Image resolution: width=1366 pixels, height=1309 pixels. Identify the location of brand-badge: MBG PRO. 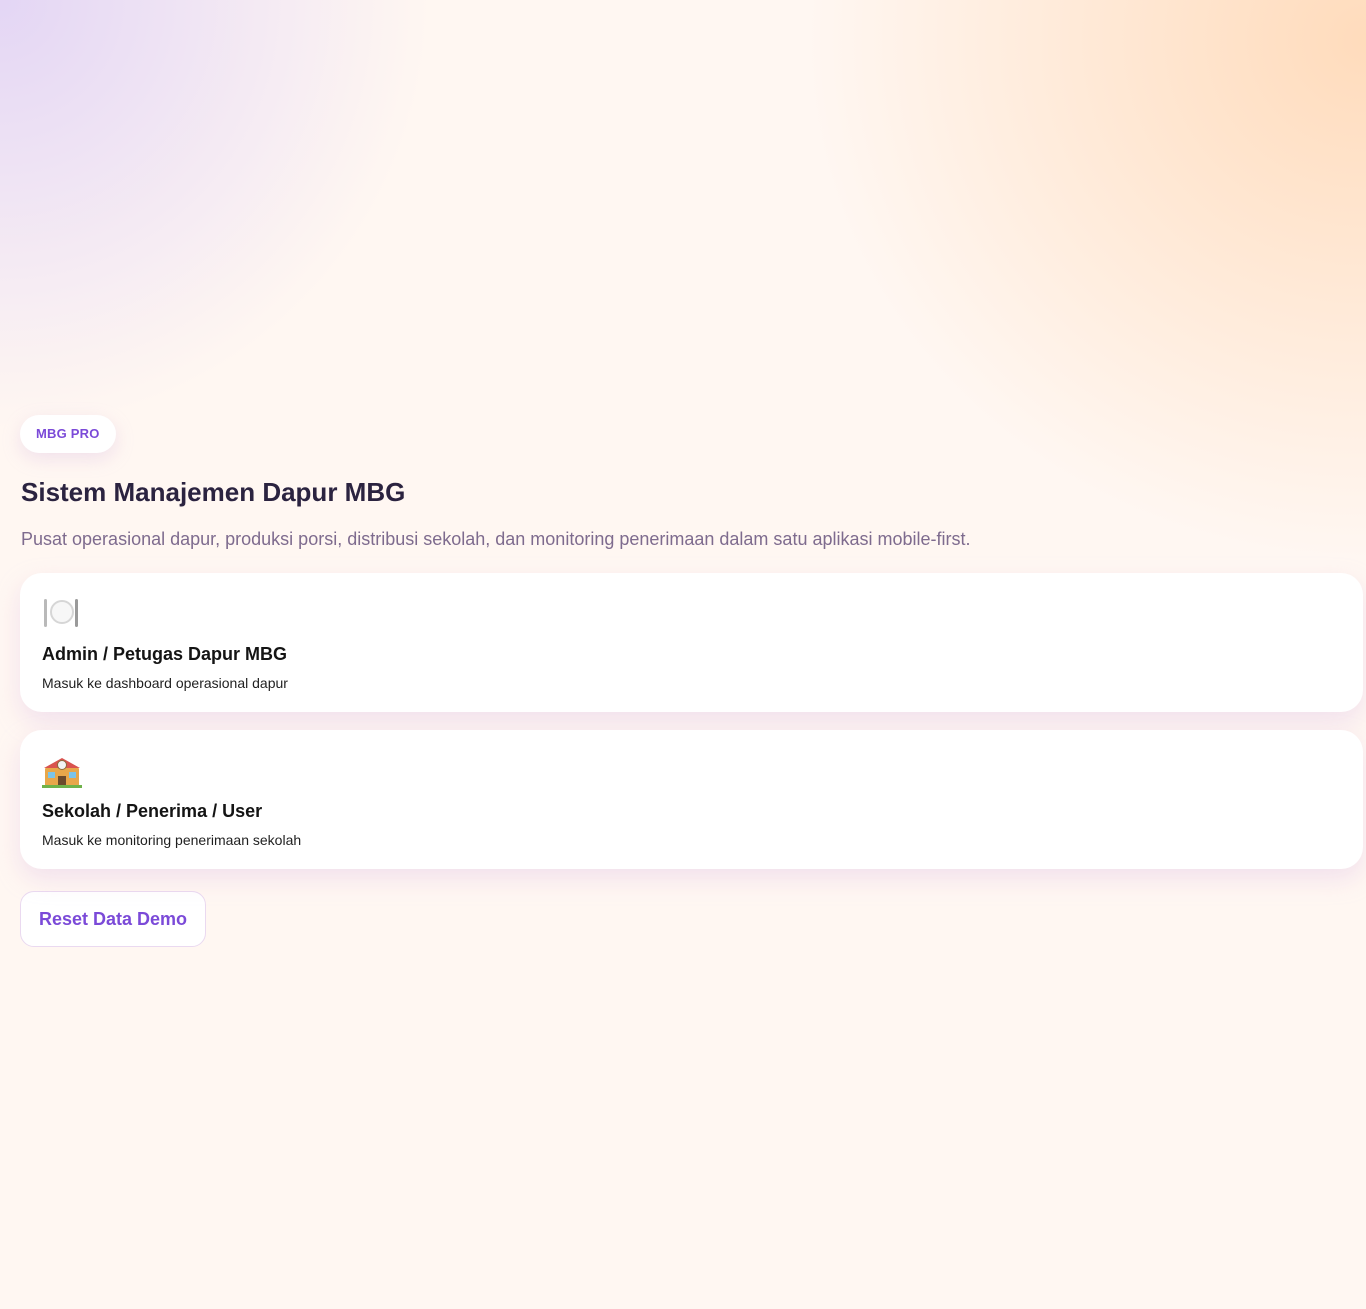
(68, 434).